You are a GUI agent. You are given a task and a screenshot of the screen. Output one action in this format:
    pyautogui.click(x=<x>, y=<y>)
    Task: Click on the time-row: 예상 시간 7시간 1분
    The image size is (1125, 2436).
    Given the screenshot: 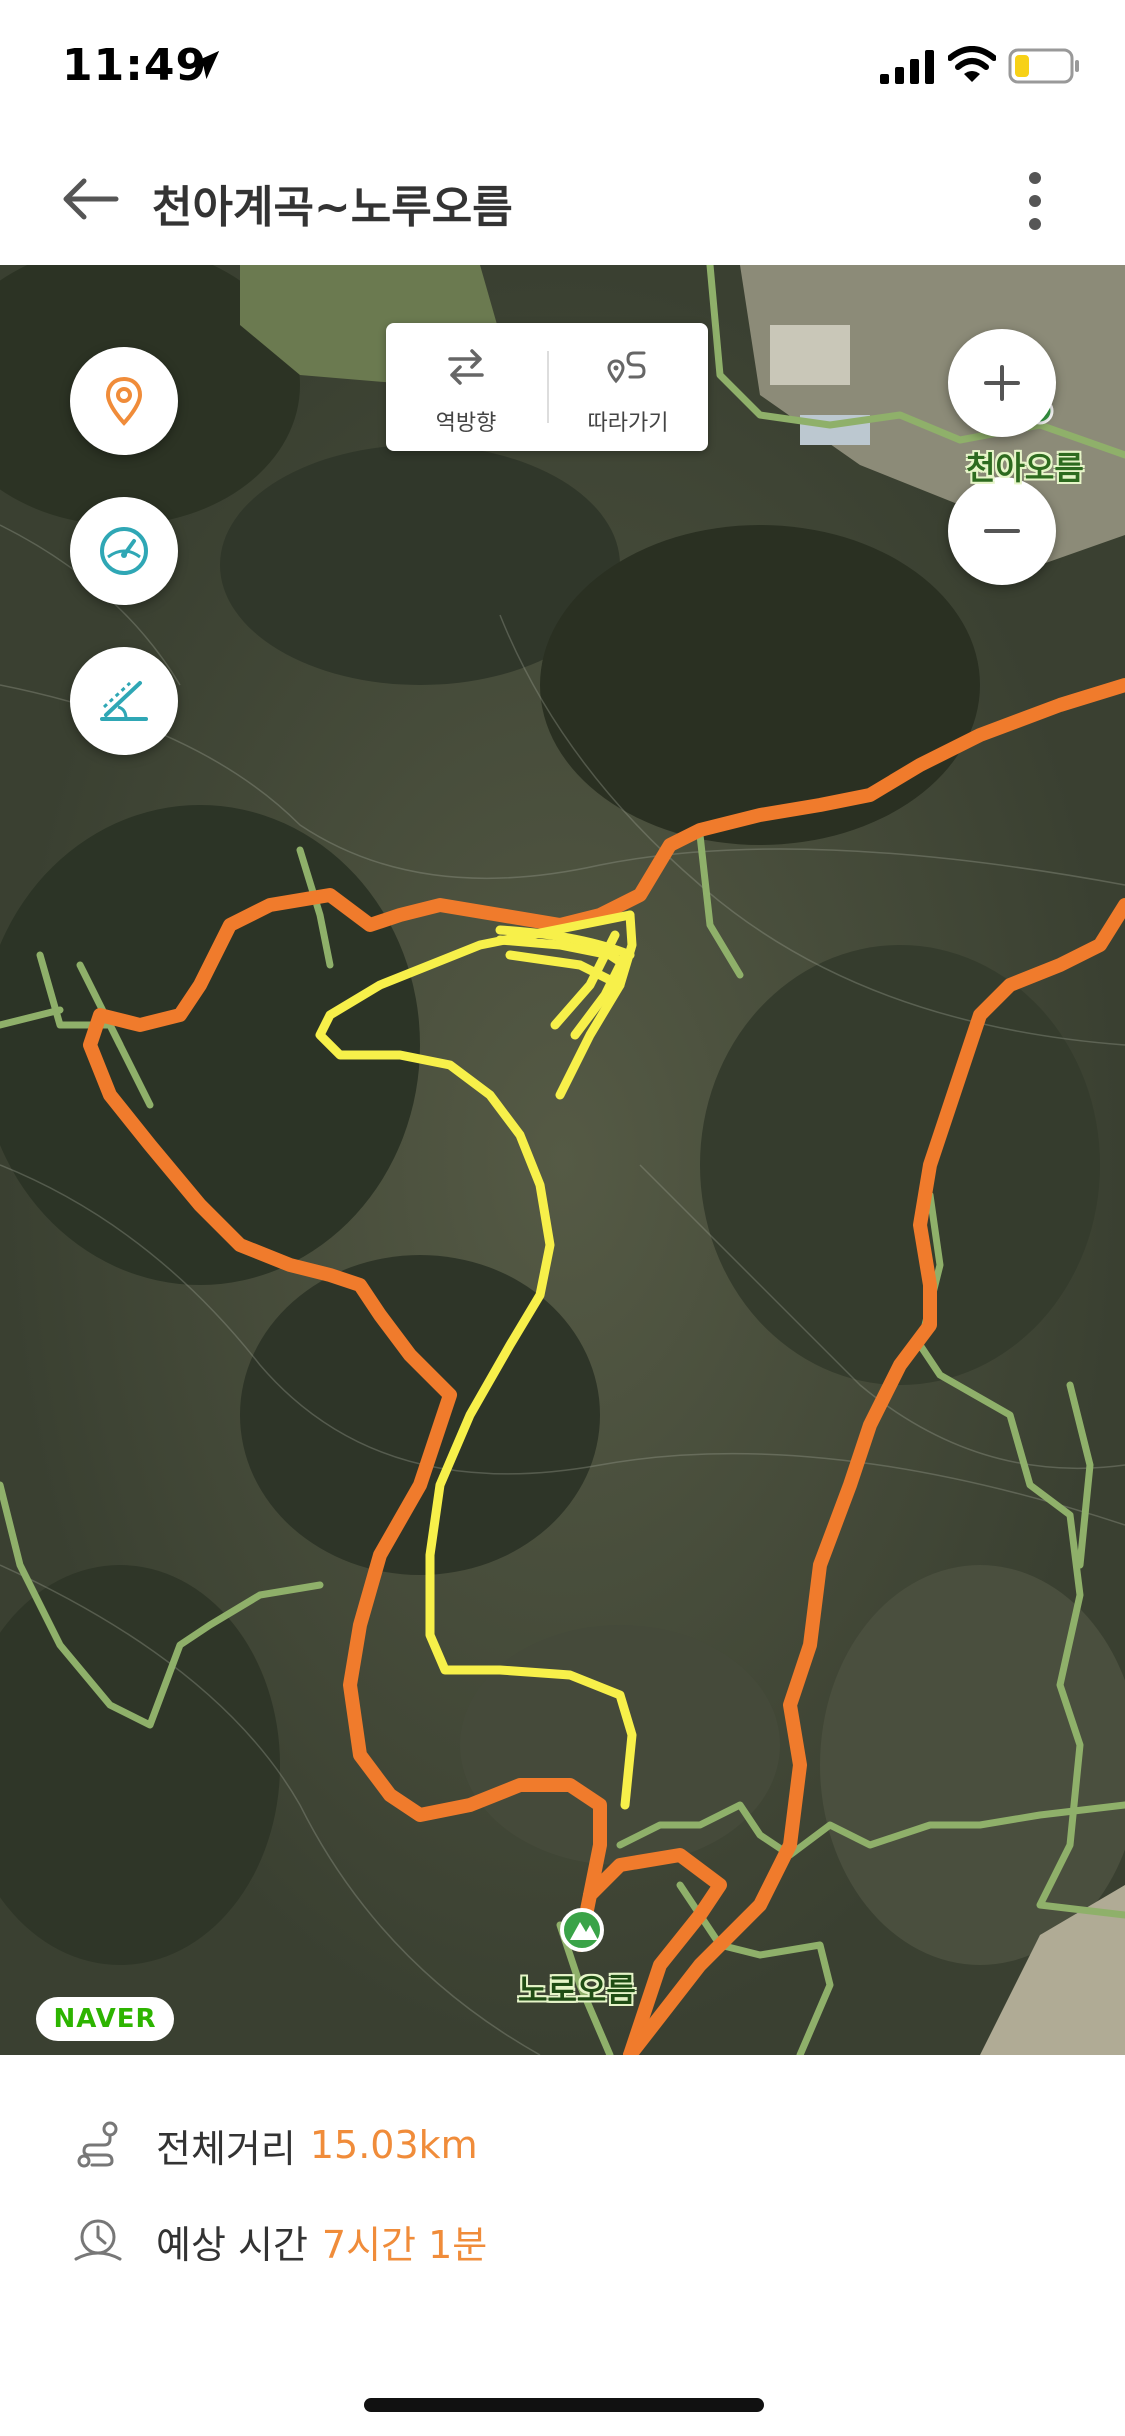 What is the action you would take?
    pyautogui.click(x=278, y=2241)
    